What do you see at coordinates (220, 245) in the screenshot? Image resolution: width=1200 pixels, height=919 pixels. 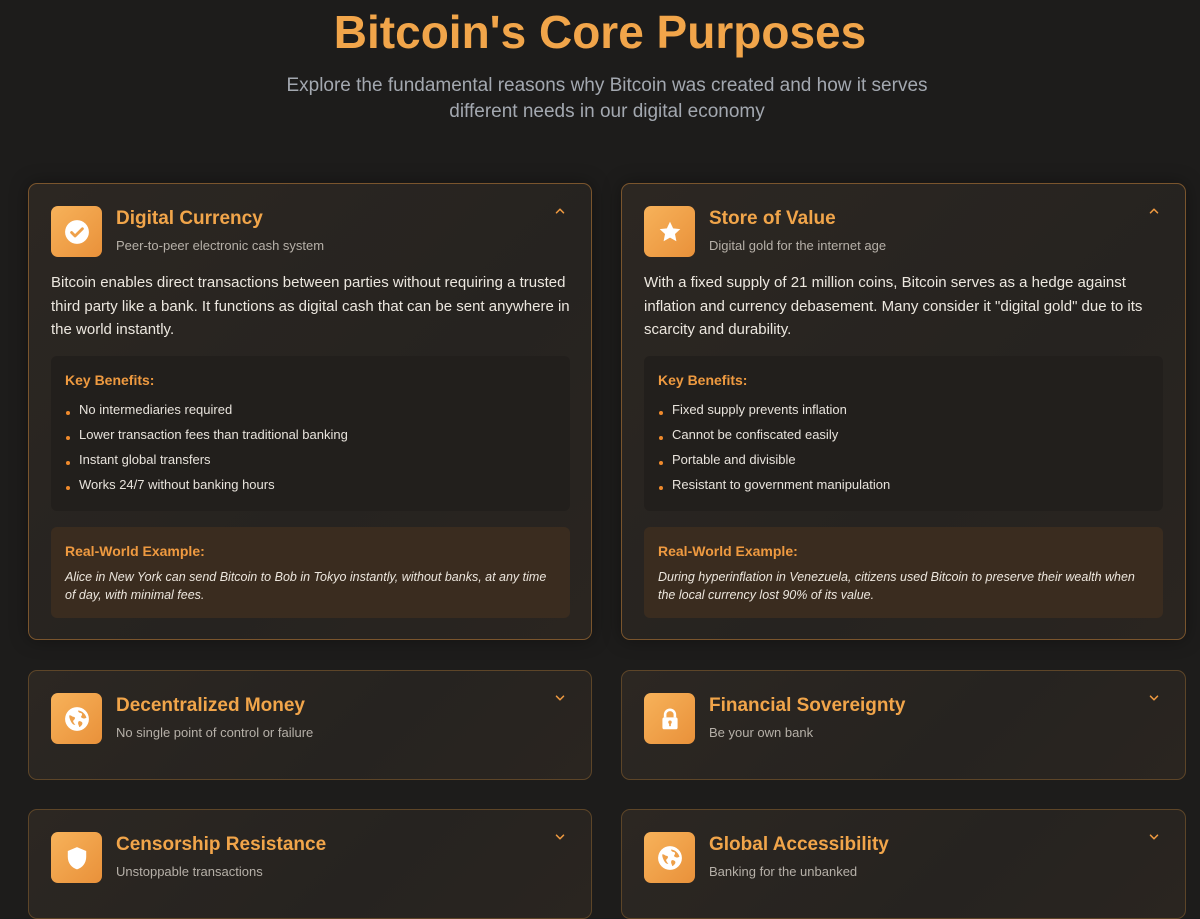 I see `card-tagline: Peer-to-peer electronic cash system` at bounding box center [220, 245].